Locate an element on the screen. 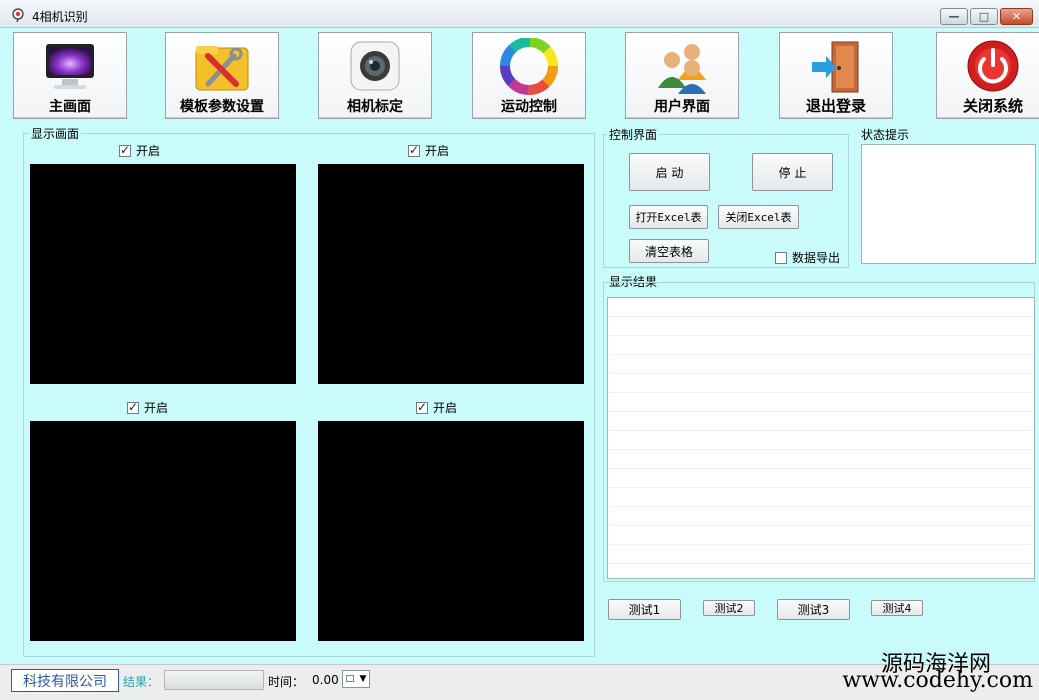 Image resolution: width=1039 pixels, height=700 pixels. power-icon is located at coordinates (993, 66).